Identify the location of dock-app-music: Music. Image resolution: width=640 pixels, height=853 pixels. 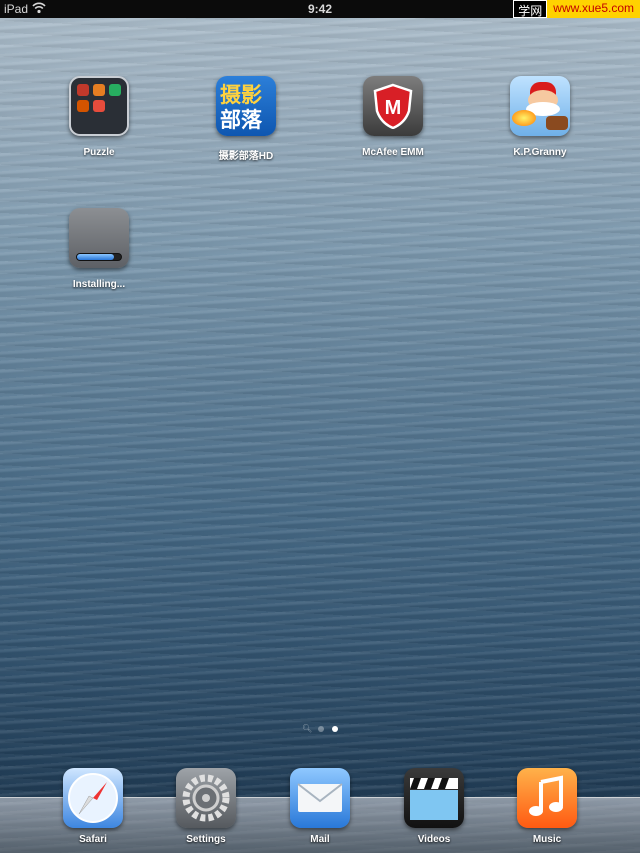
(547, 806).